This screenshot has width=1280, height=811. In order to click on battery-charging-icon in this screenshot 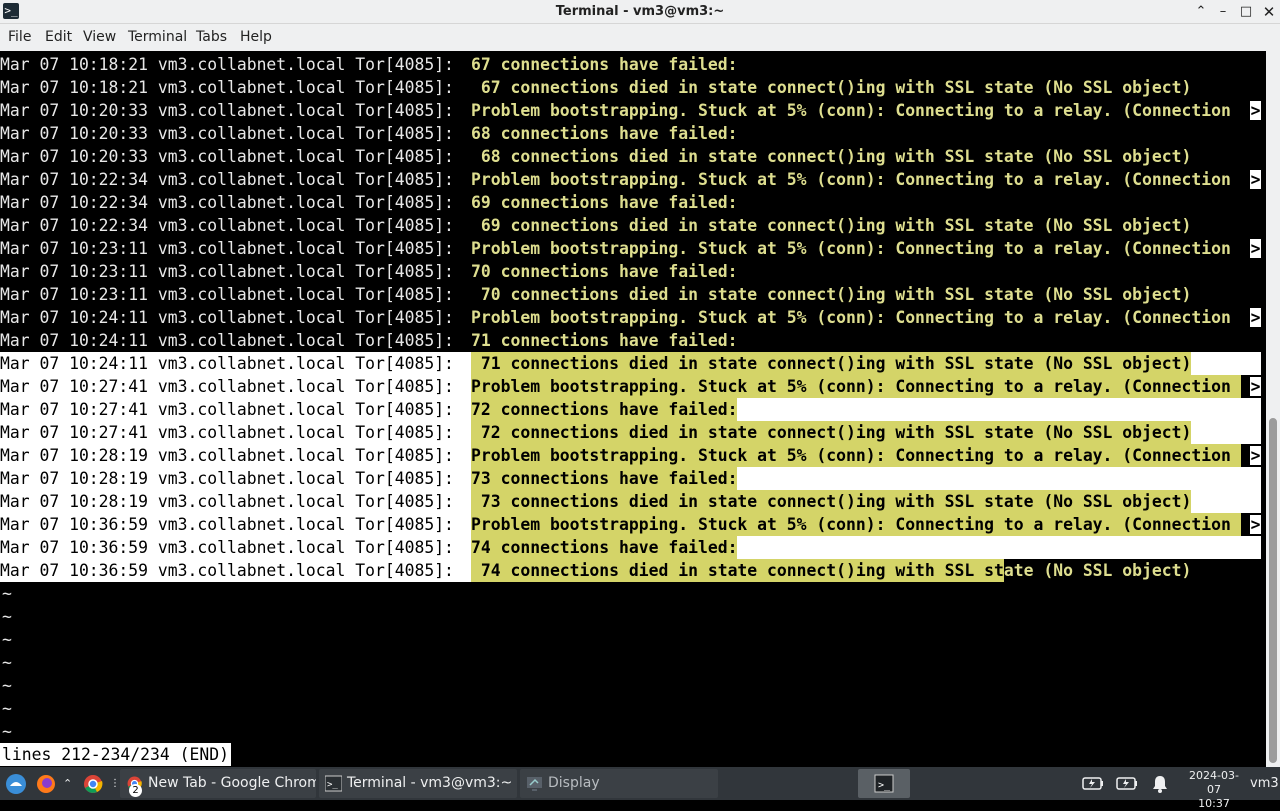, I will do `click(1093, 783)`.